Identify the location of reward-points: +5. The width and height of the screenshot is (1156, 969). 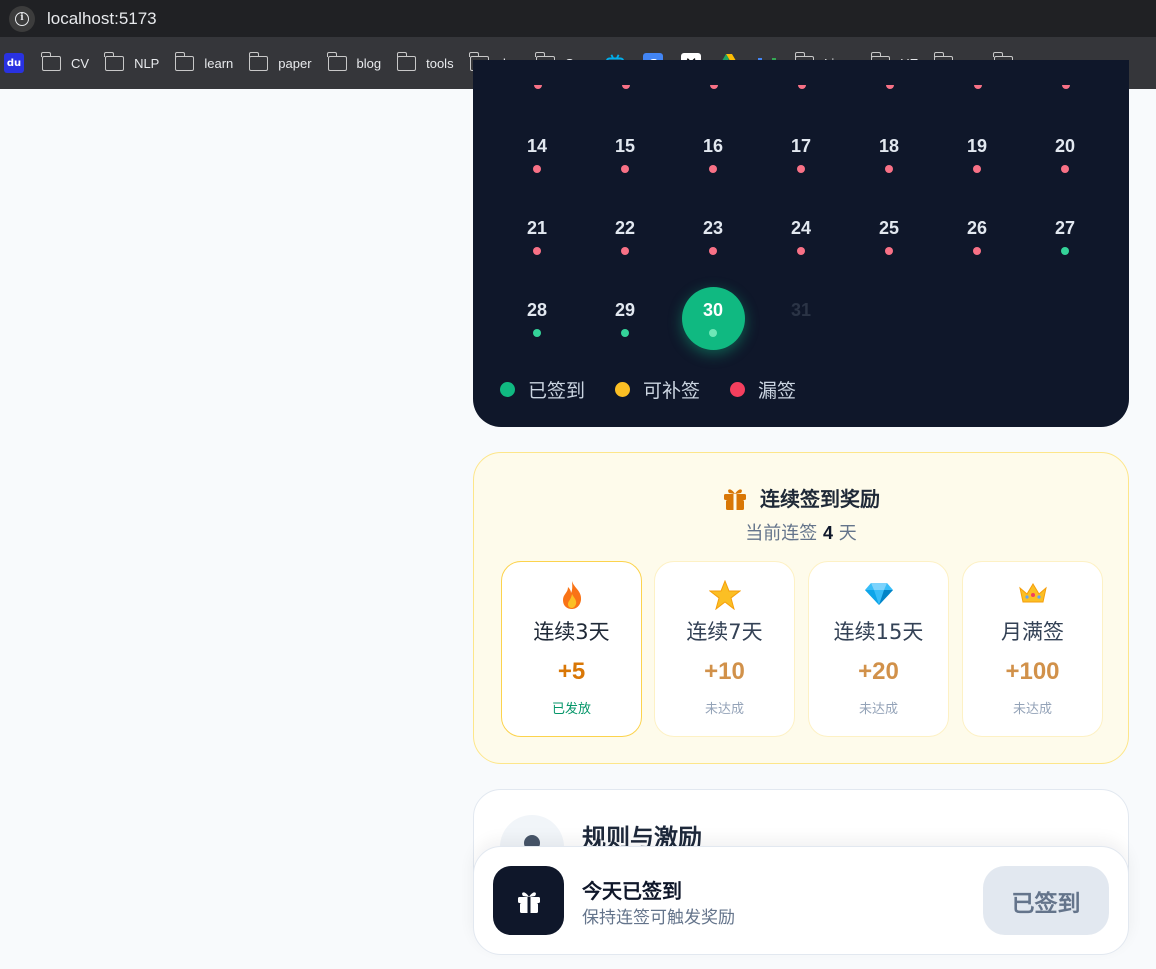
(571, 671).